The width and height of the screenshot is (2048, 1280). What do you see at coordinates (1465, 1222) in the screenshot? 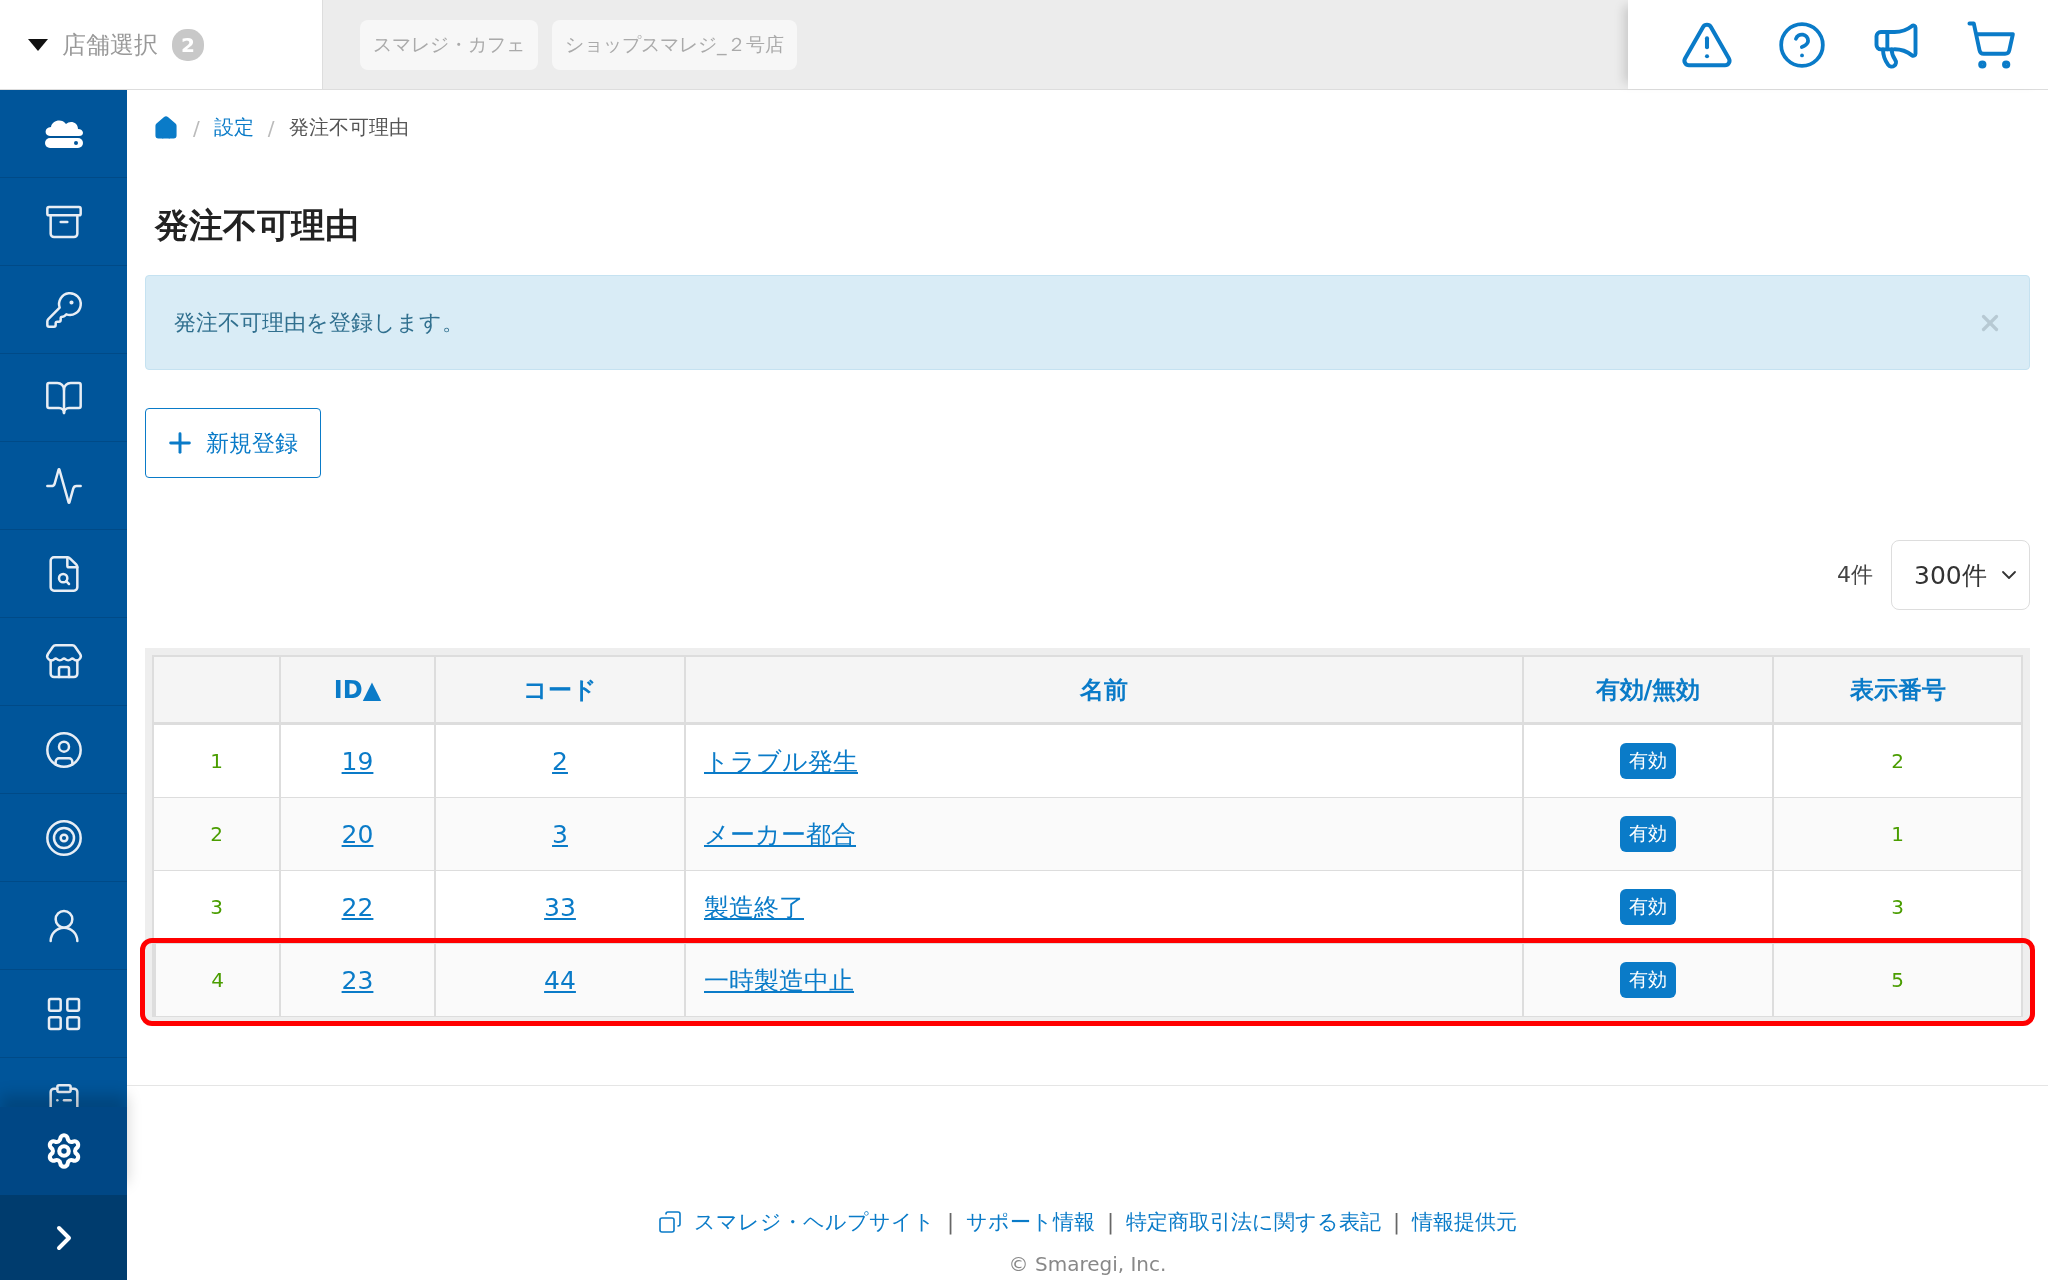
I see `footer-link: 情報提供元` at bounding box center [1465, 1222].